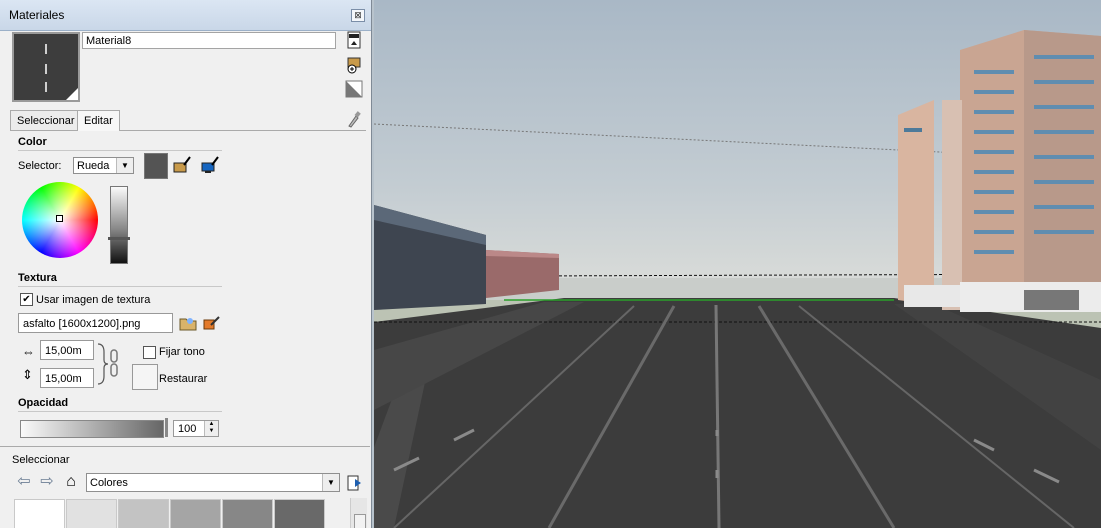 This screenshot has height=528, width=1101. I want to click on browse-texture-icon, so click(188, 323).